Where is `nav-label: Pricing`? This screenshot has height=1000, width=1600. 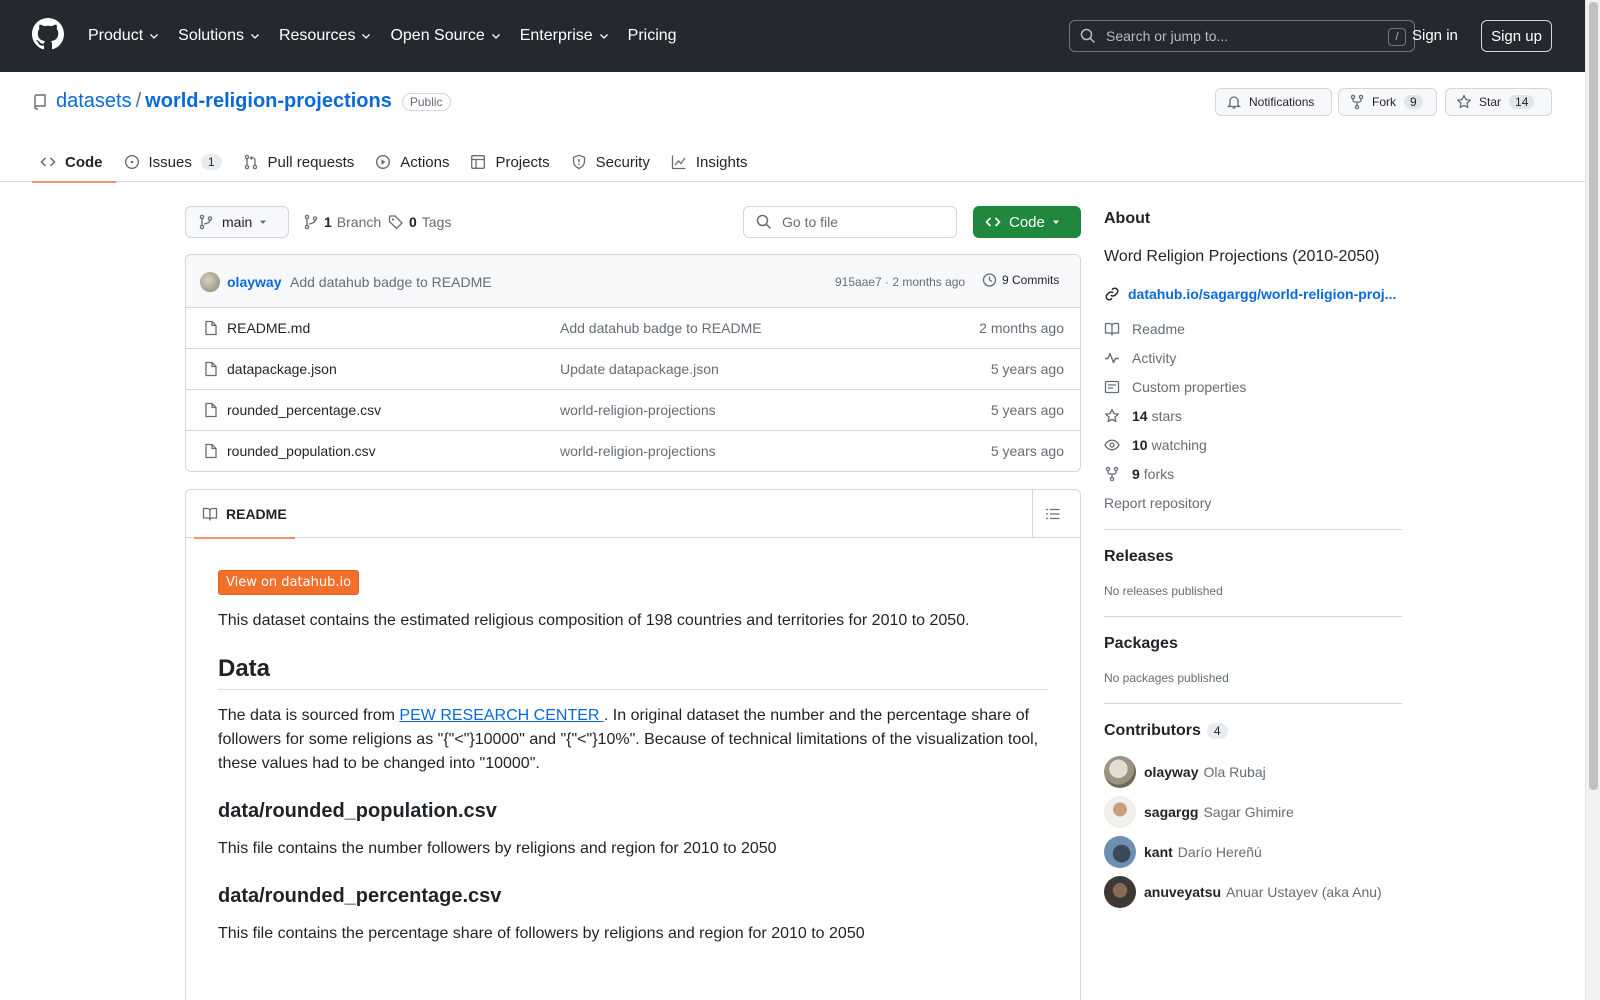
nav-label: Pricing is located at coordinates (652, 35).